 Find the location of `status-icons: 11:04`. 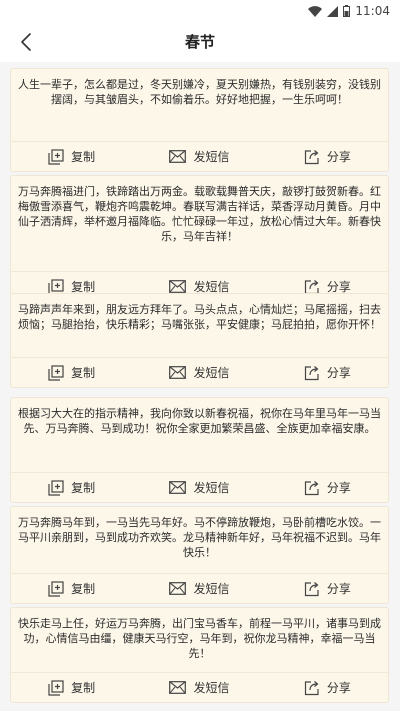

status-icons: 11:04 is located at coordinates (349, 11).